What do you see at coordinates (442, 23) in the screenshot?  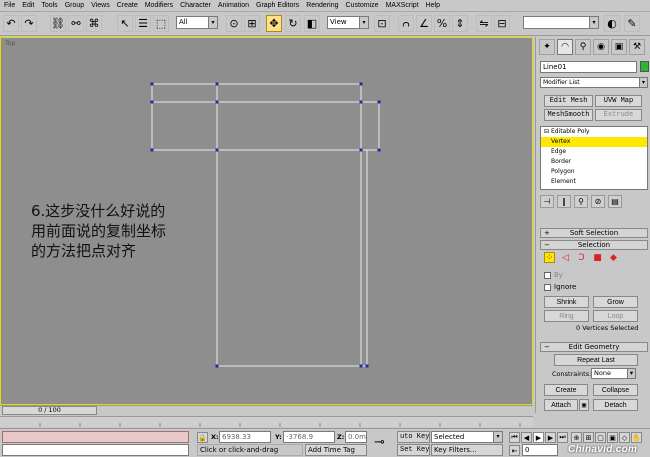 I see `percent-snap-icon: %` at bounding box center [442, 23].